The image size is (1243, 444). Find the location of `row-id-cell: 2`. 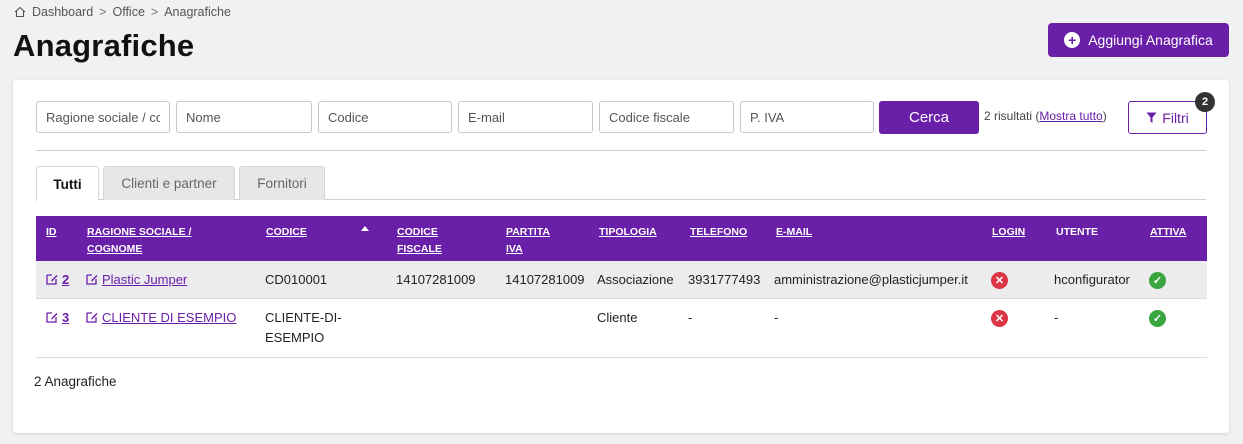

row-id-cell: 2 is located at coordinates (57, 280).